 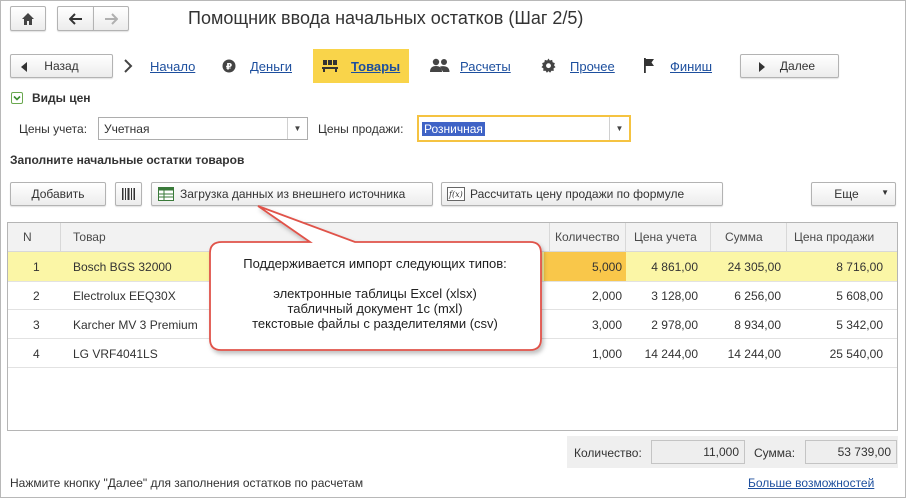 What do you see at coordinates (698, 452) in the screenshot?
I see `total-qty-field: 11,000` at bounding box center [698, 452].